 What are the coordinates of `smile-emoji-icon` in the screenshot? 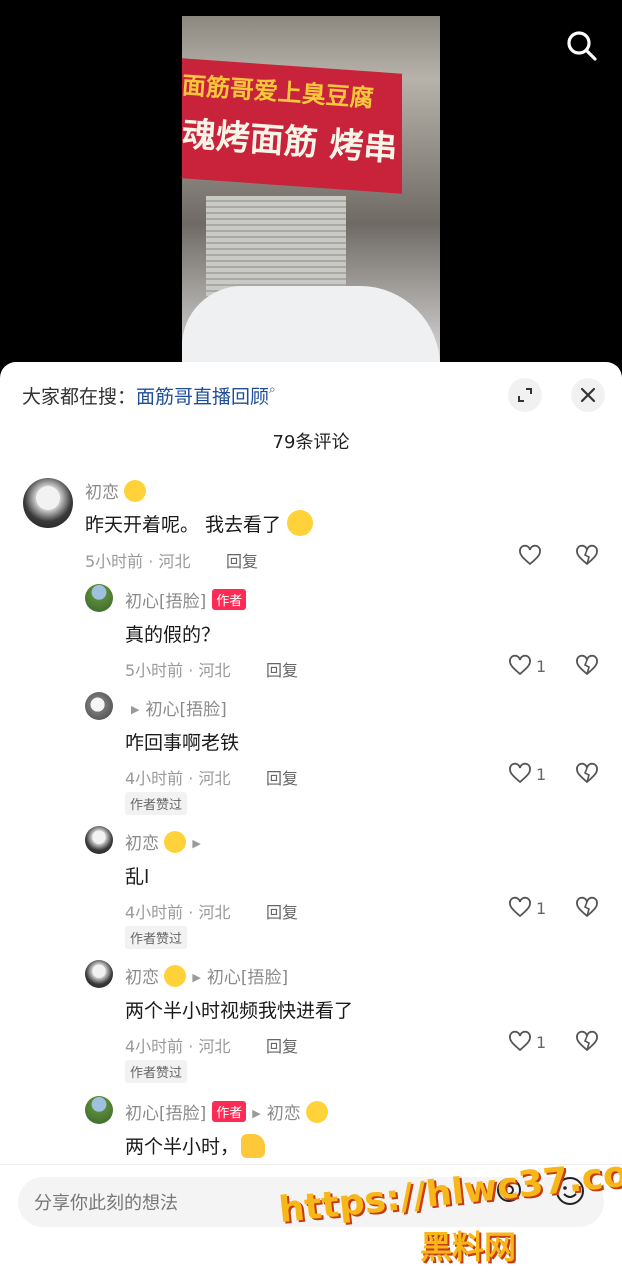 It's located at (300, 523).